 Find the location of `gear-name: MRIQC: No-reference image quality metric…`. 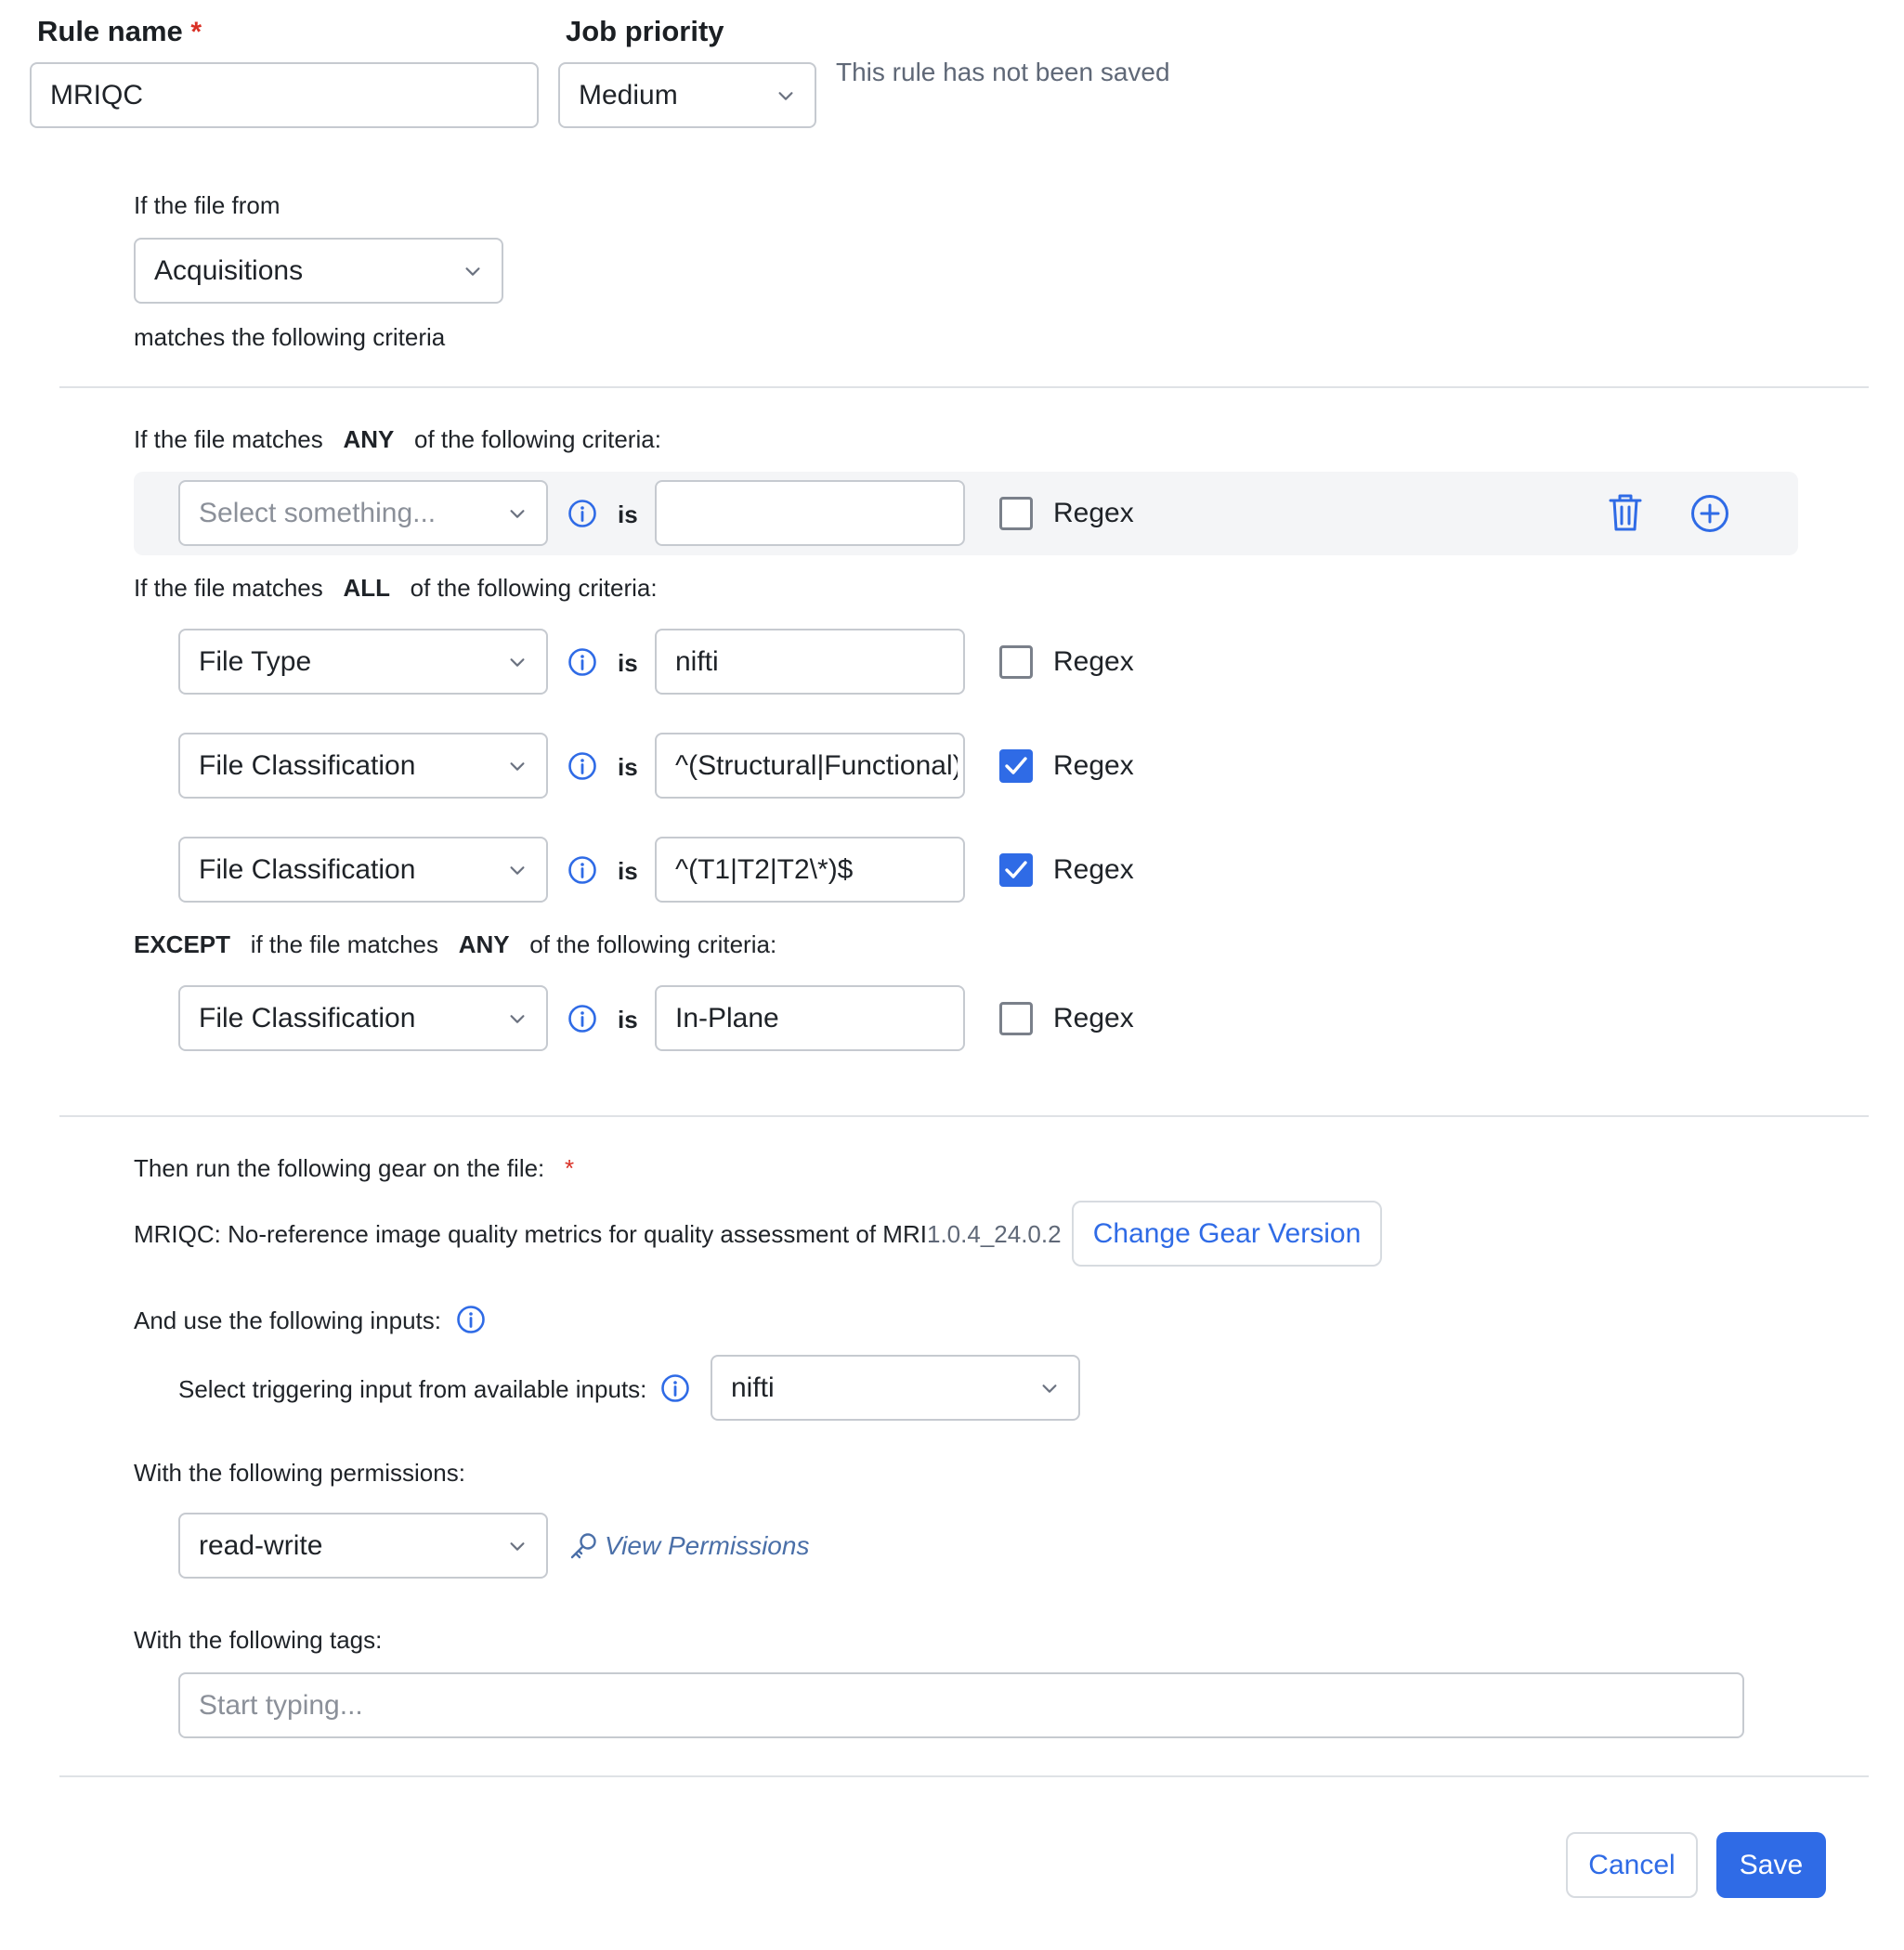

gear-name: MRIQC: No-reference image quality metric… is located at coordinates (530, 1234).